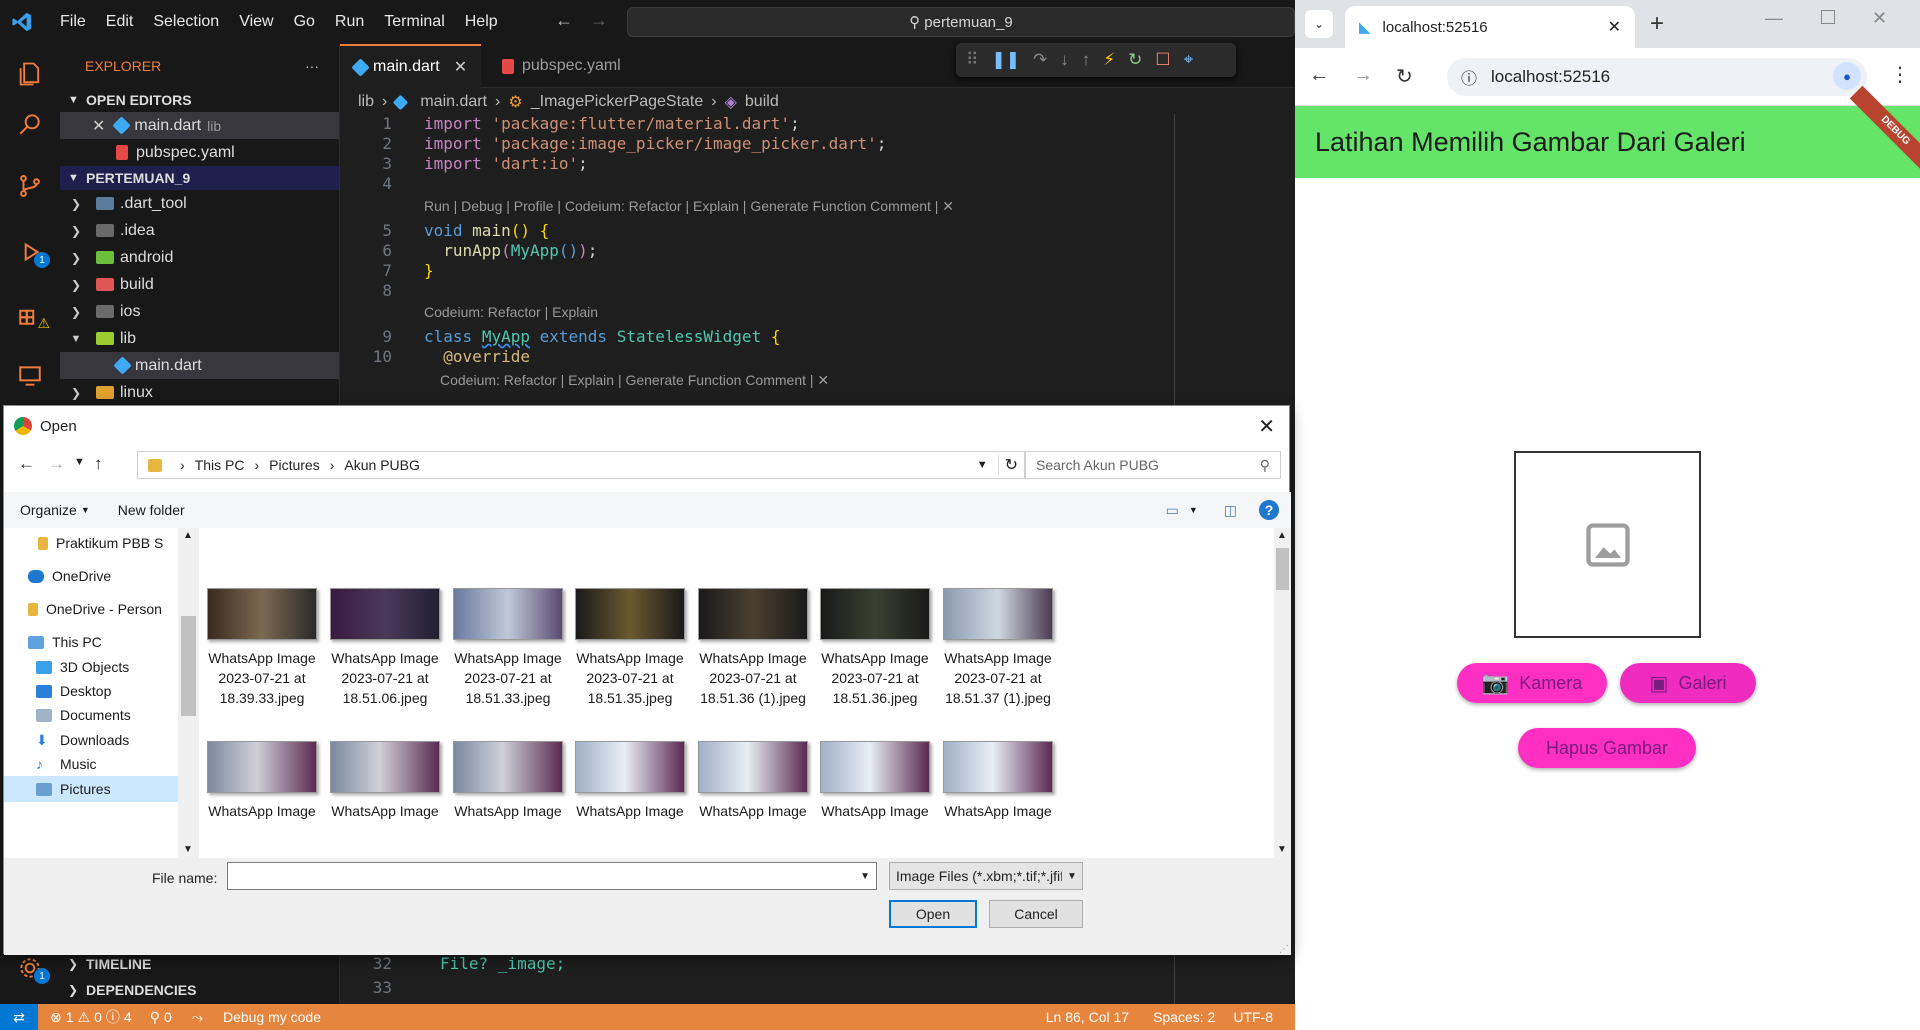 This screenshot has width=1920, height=1030. What do you see at coordinates (511, 312) in the screenshot?
I see `code-lens: Codeium: Refactor | Explain` at bounding box center [511, 312].